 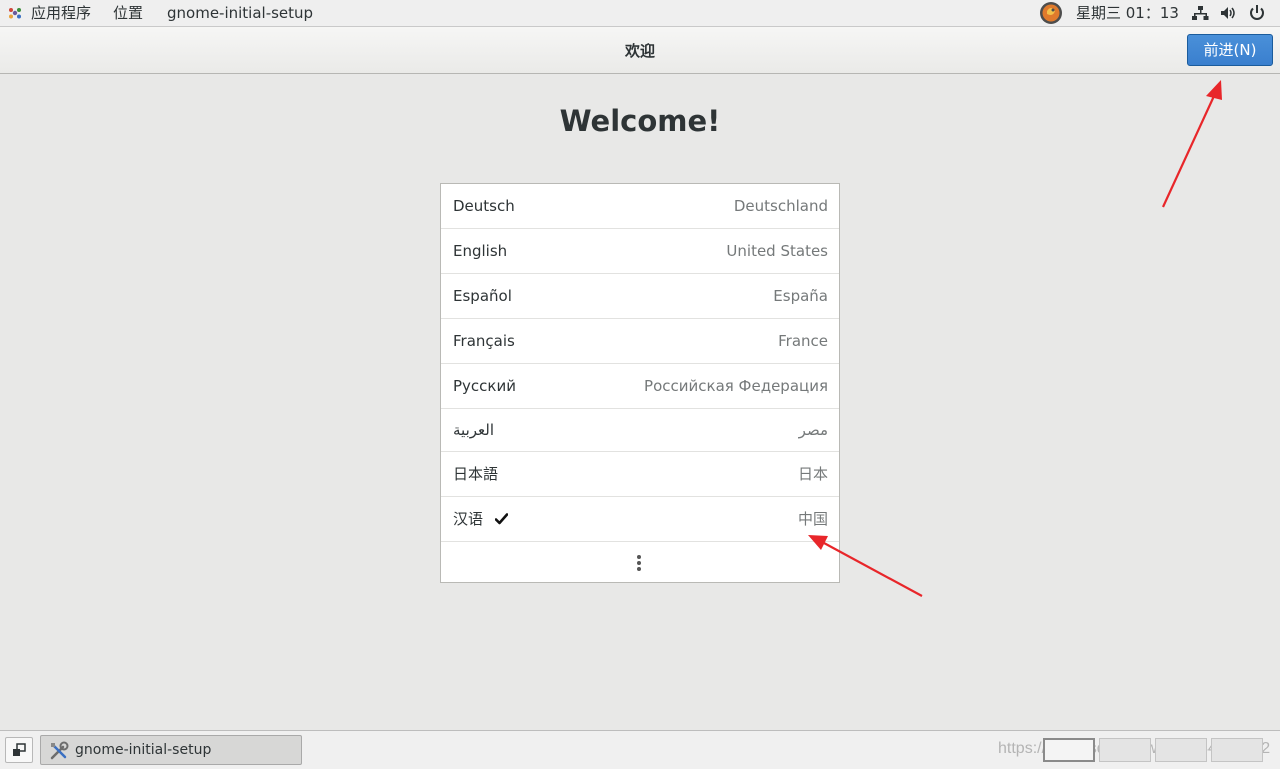 I want to click on taskbar-item-label: gnome-initial-setup, so click(x=143, y=750).